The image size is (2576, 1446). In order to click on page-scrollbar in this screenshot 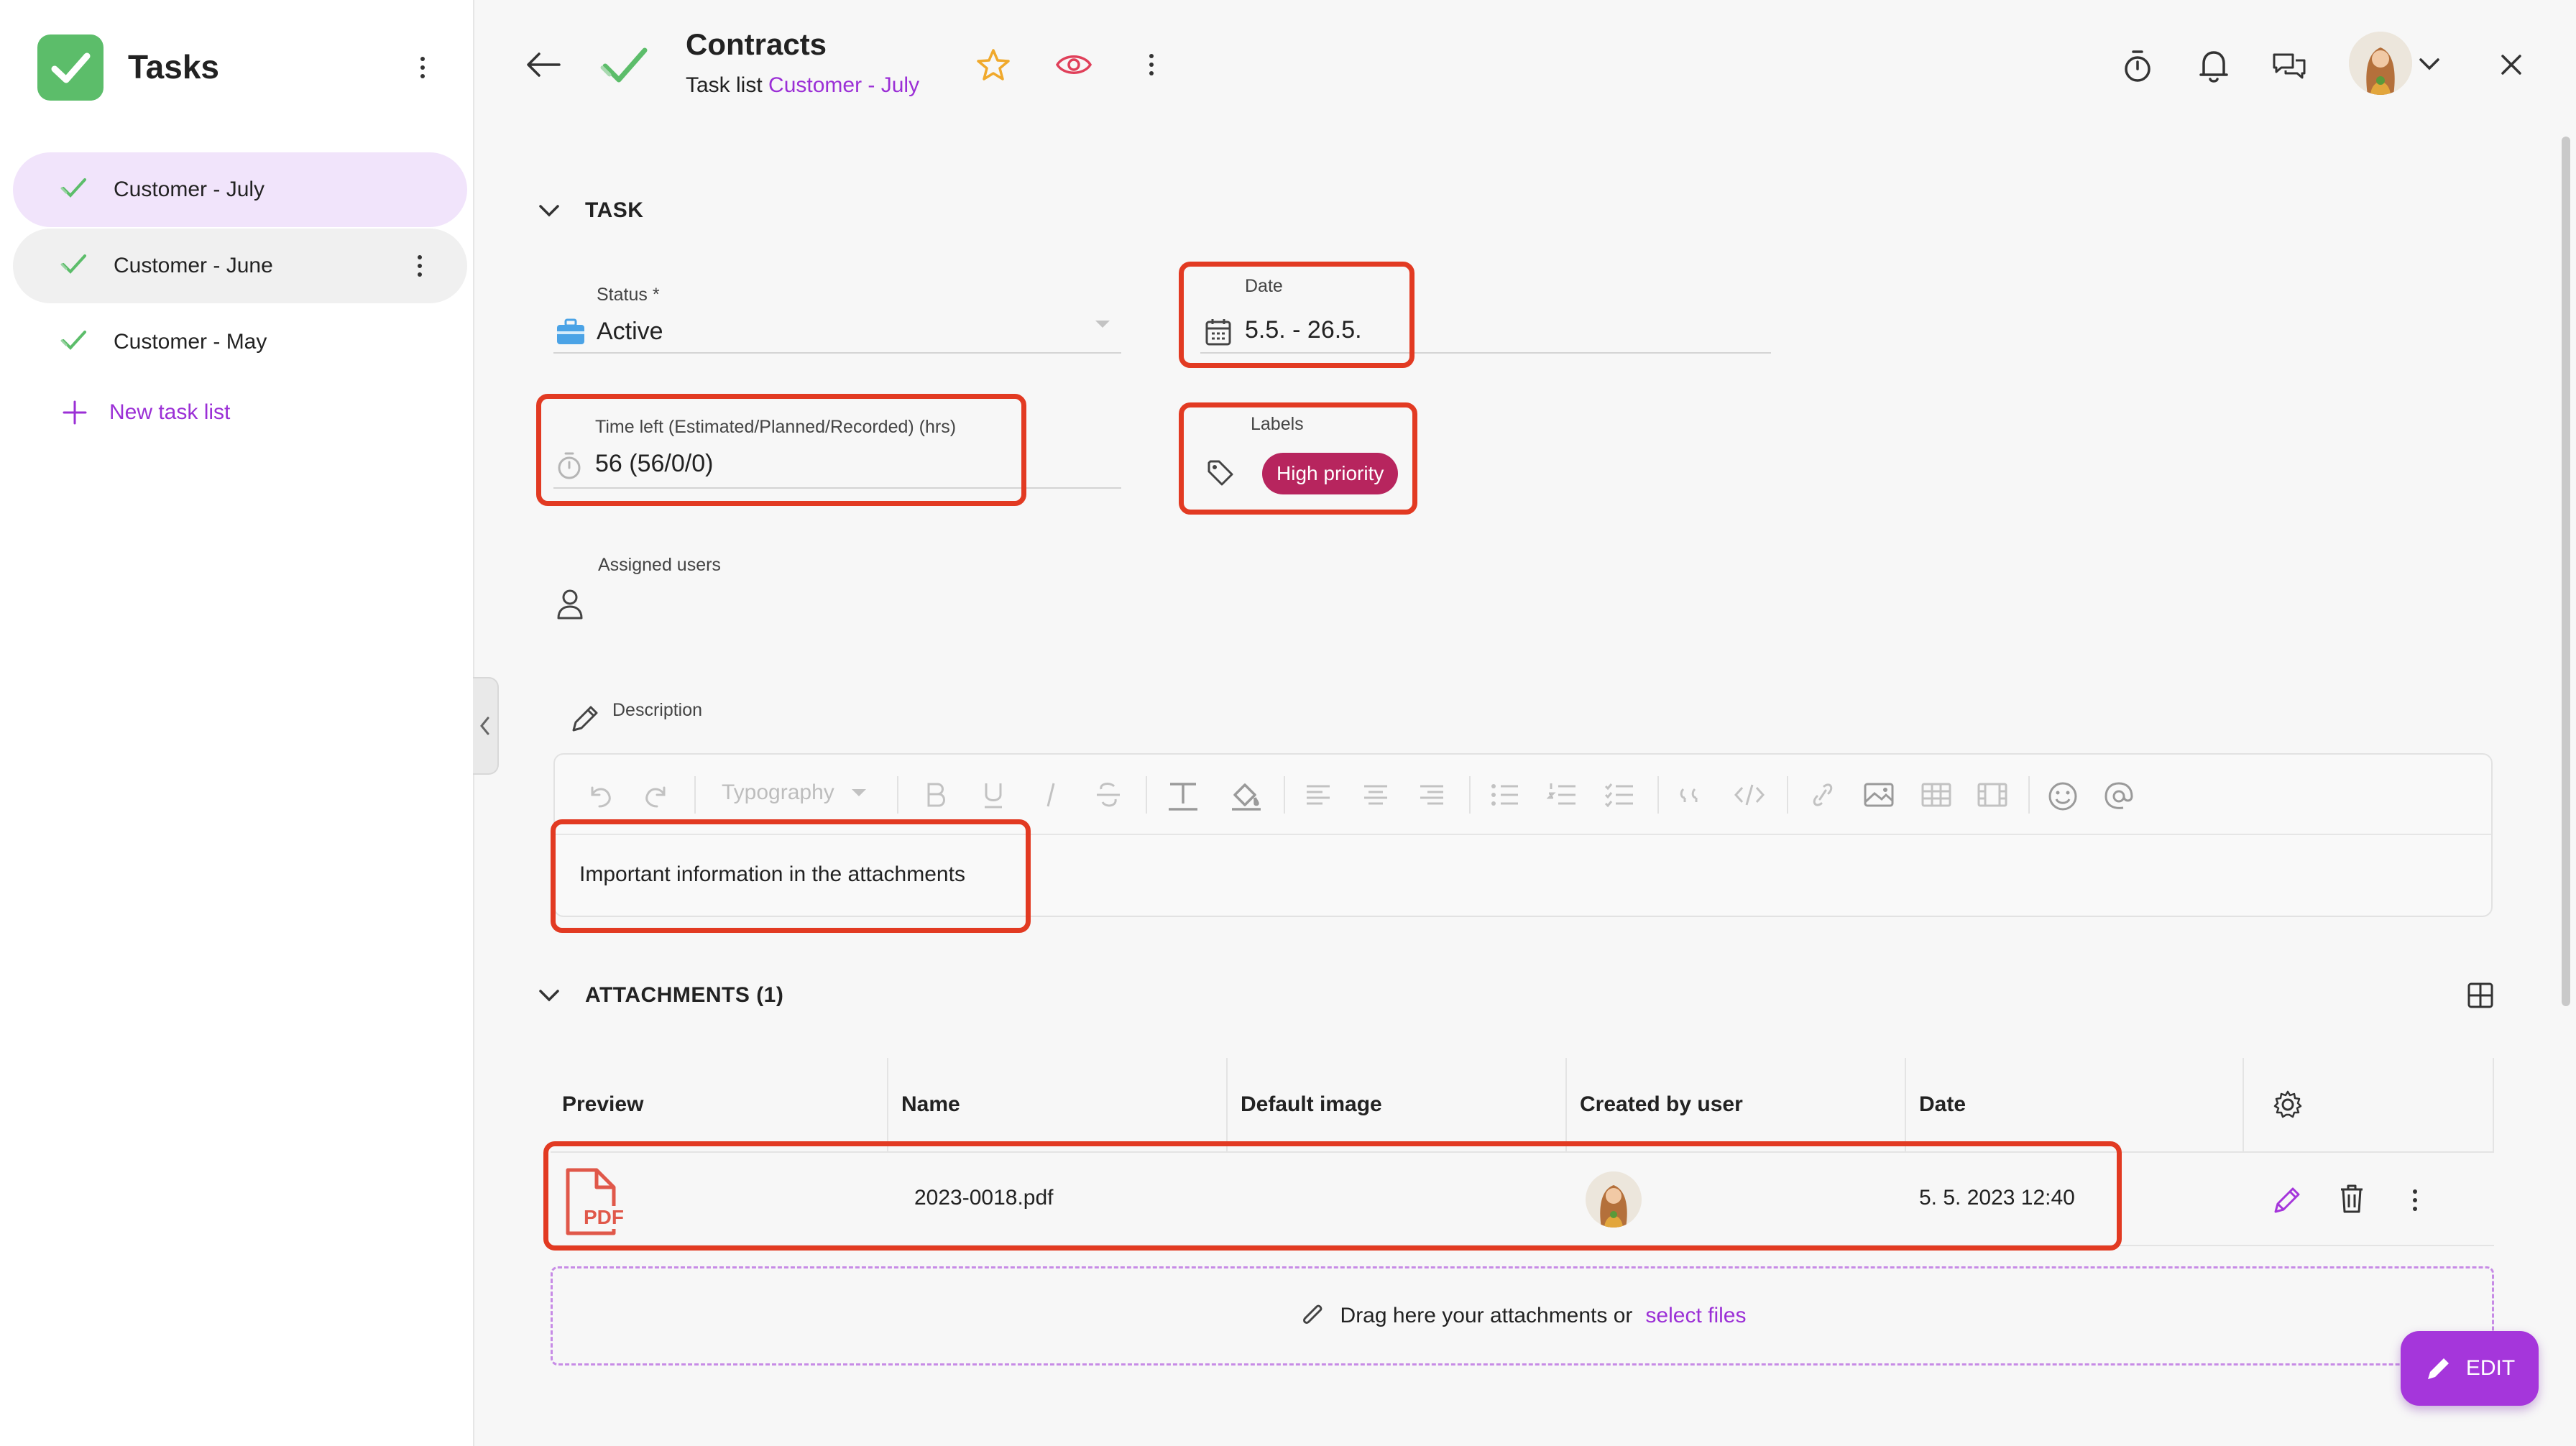, I will do `click(2566, 571)`.